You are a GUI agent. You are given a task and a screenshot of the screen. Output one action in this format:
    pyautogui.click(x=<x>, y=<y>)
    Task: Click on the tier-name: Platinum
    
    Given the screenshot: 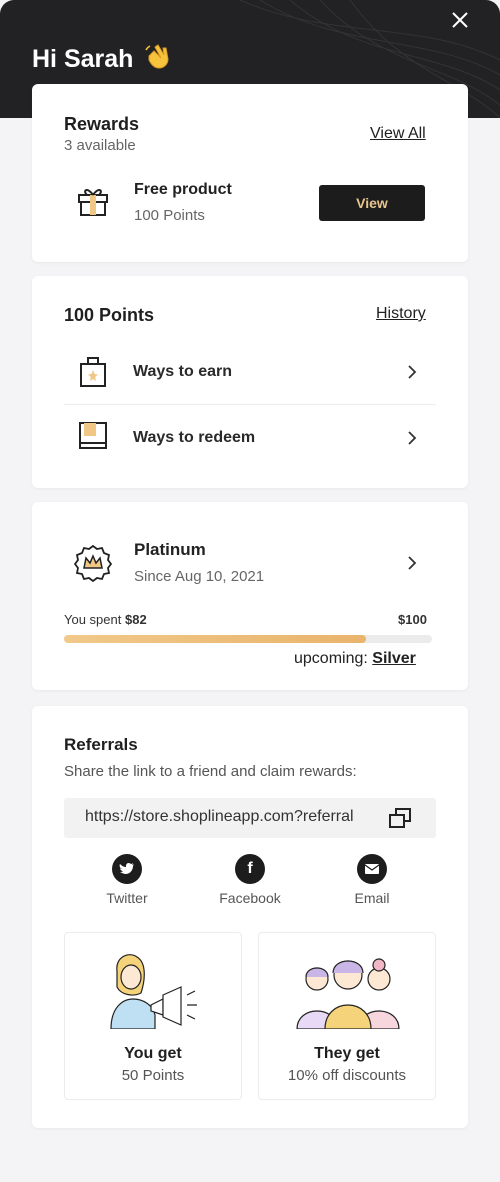 What is the action you would take?
    pyautogui.click(x=170, y=549)
    